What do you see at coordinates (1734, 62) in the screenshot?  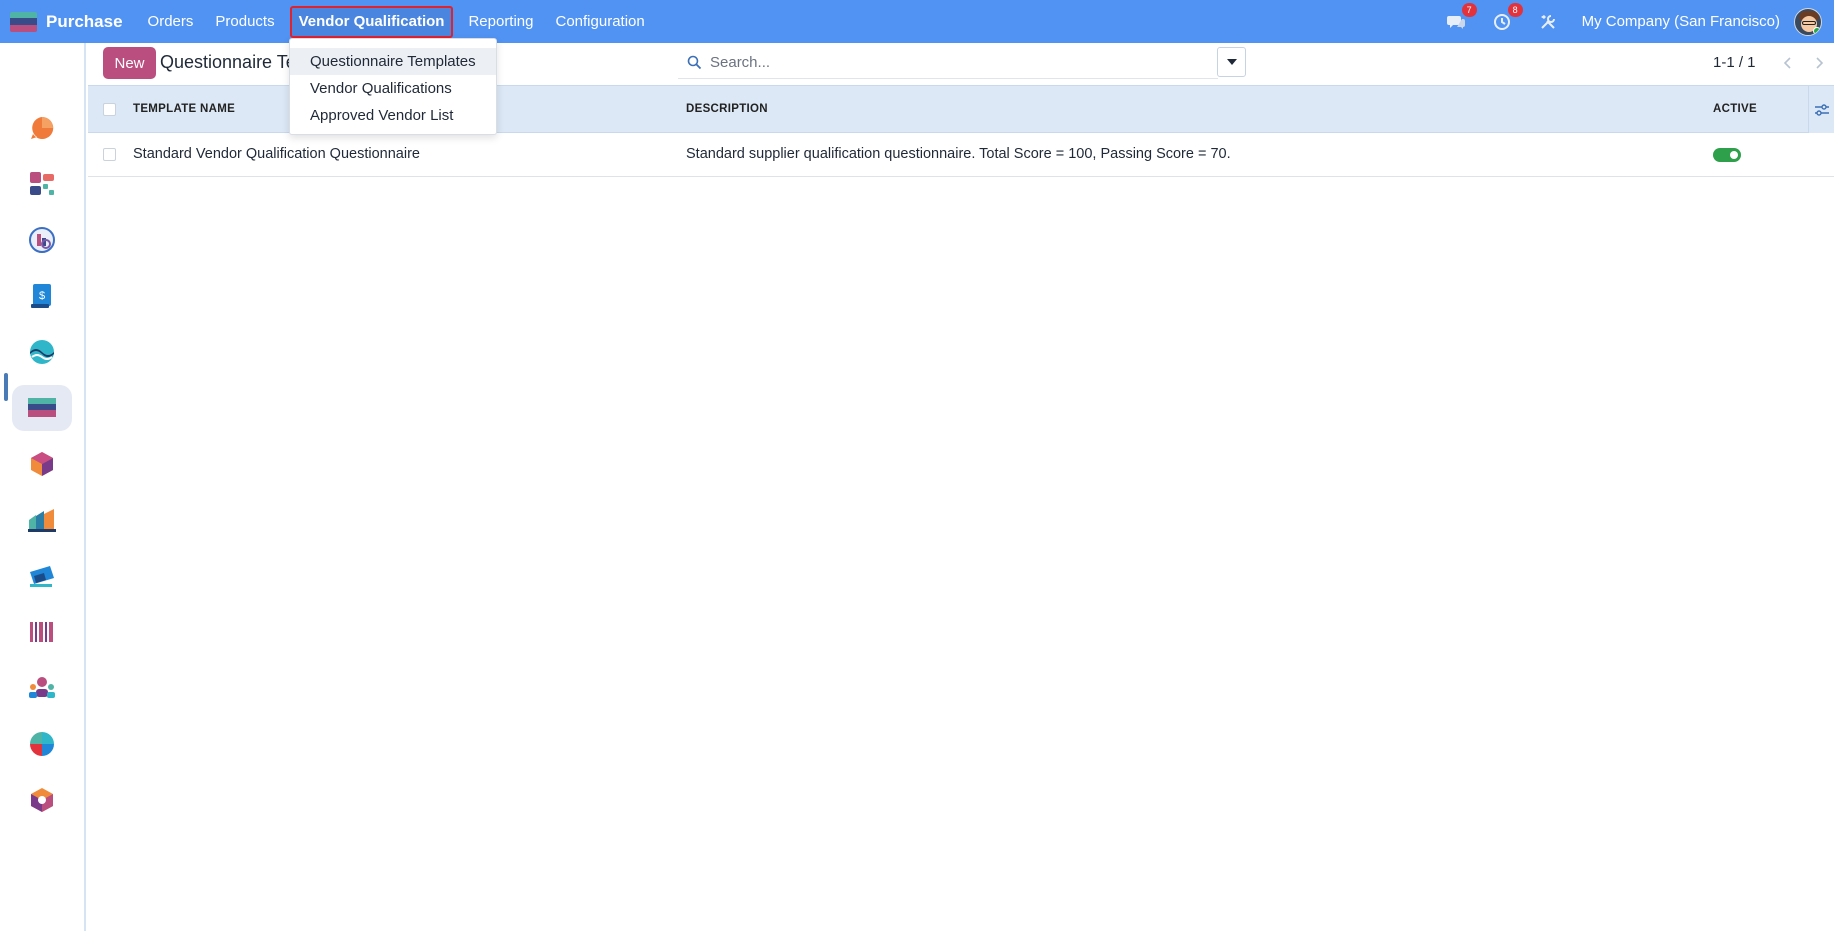 I see `pager-value: 1-1 / 1` at bounding box center [1734, 62].